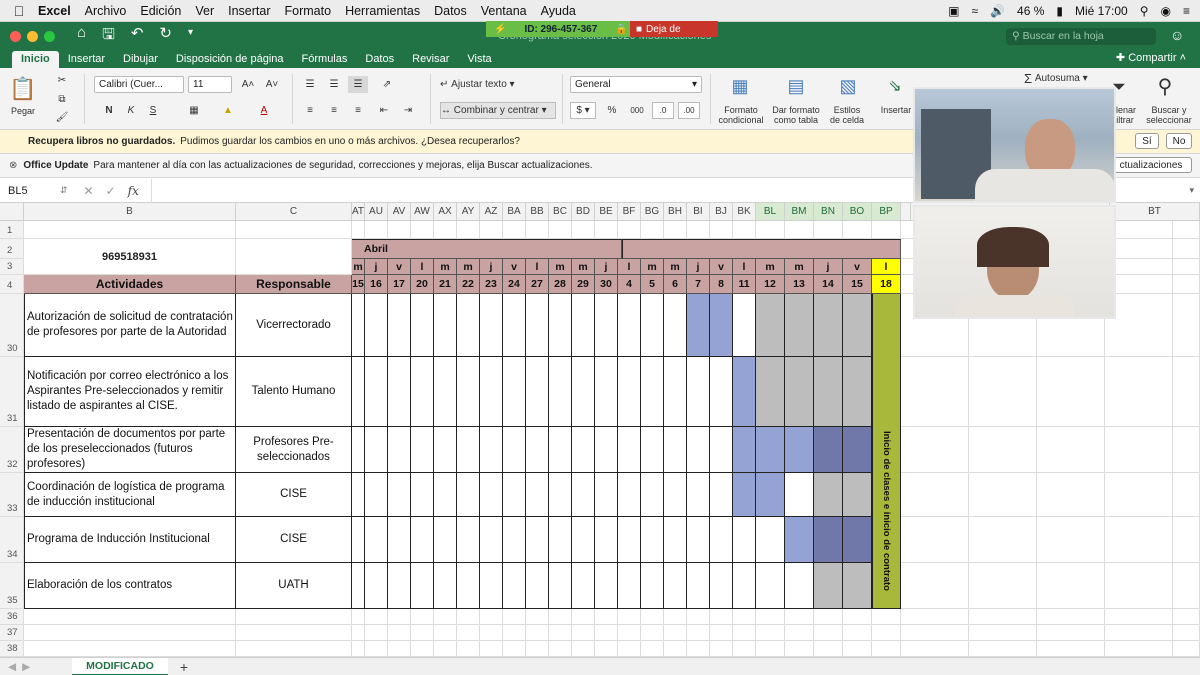 The height and width of the screenshot is (675, 1200). I want to click on battery-icon: ▮, so click(1059, 11).